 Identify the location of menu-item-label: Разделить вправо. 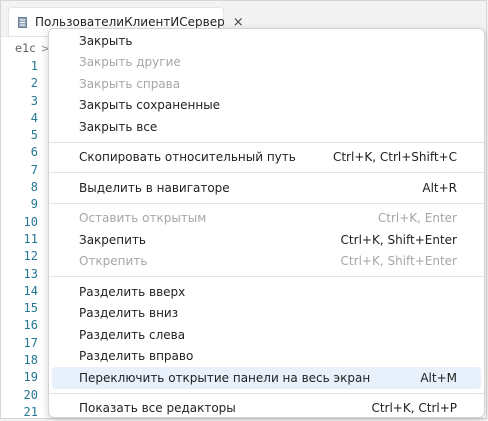
(136, 356).